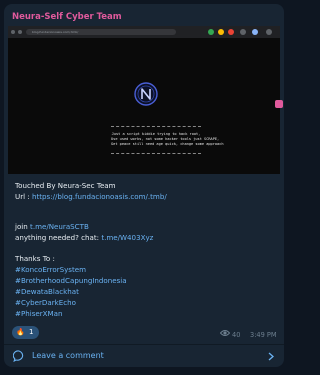 This screenshot has width=320, height=375. What do you see at coordinates (35, 258) in the screenshot?
I see `thanks-heading: Thanks To :` at bounding box center [35, 258].